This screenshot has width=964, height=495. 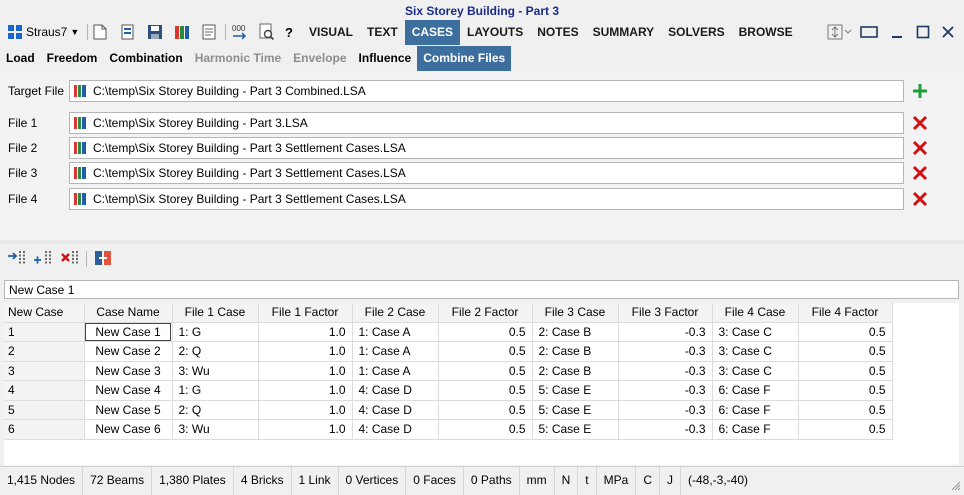 I want to click on app-menu: Straus7 ▼, so click(x=43, y=32).